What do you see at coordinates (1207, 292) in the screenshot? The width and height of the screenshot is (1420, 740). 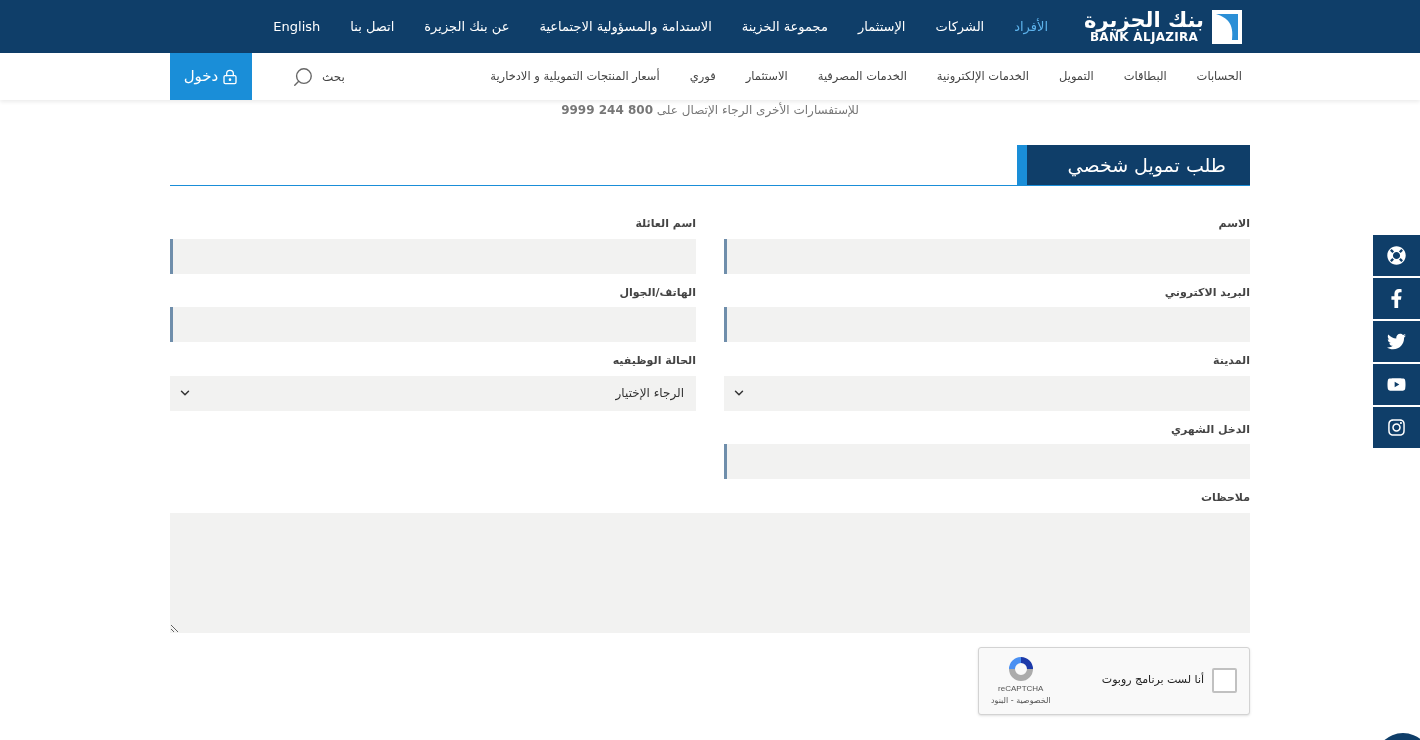 I see `field-label: البريد الاكتروني` at bounding box center [1207, 292].